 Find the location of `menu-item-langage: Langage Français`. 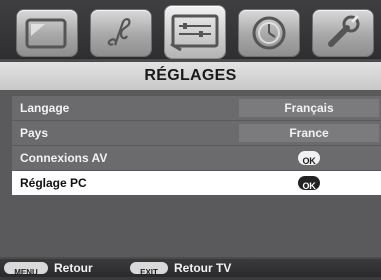

menu-item-langage: Langage Français is located at coordinates (196, 108).